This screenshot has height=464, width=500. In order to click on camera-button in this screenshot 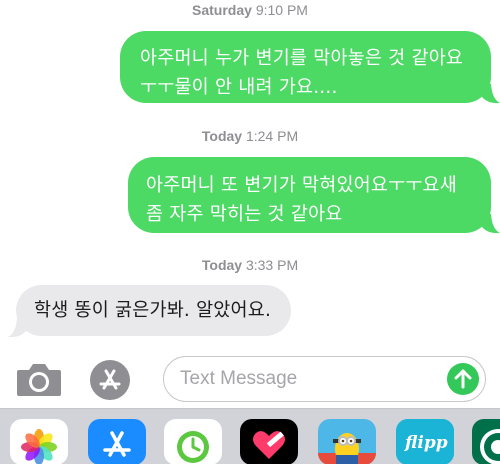, I will do `click(39, 380)`.